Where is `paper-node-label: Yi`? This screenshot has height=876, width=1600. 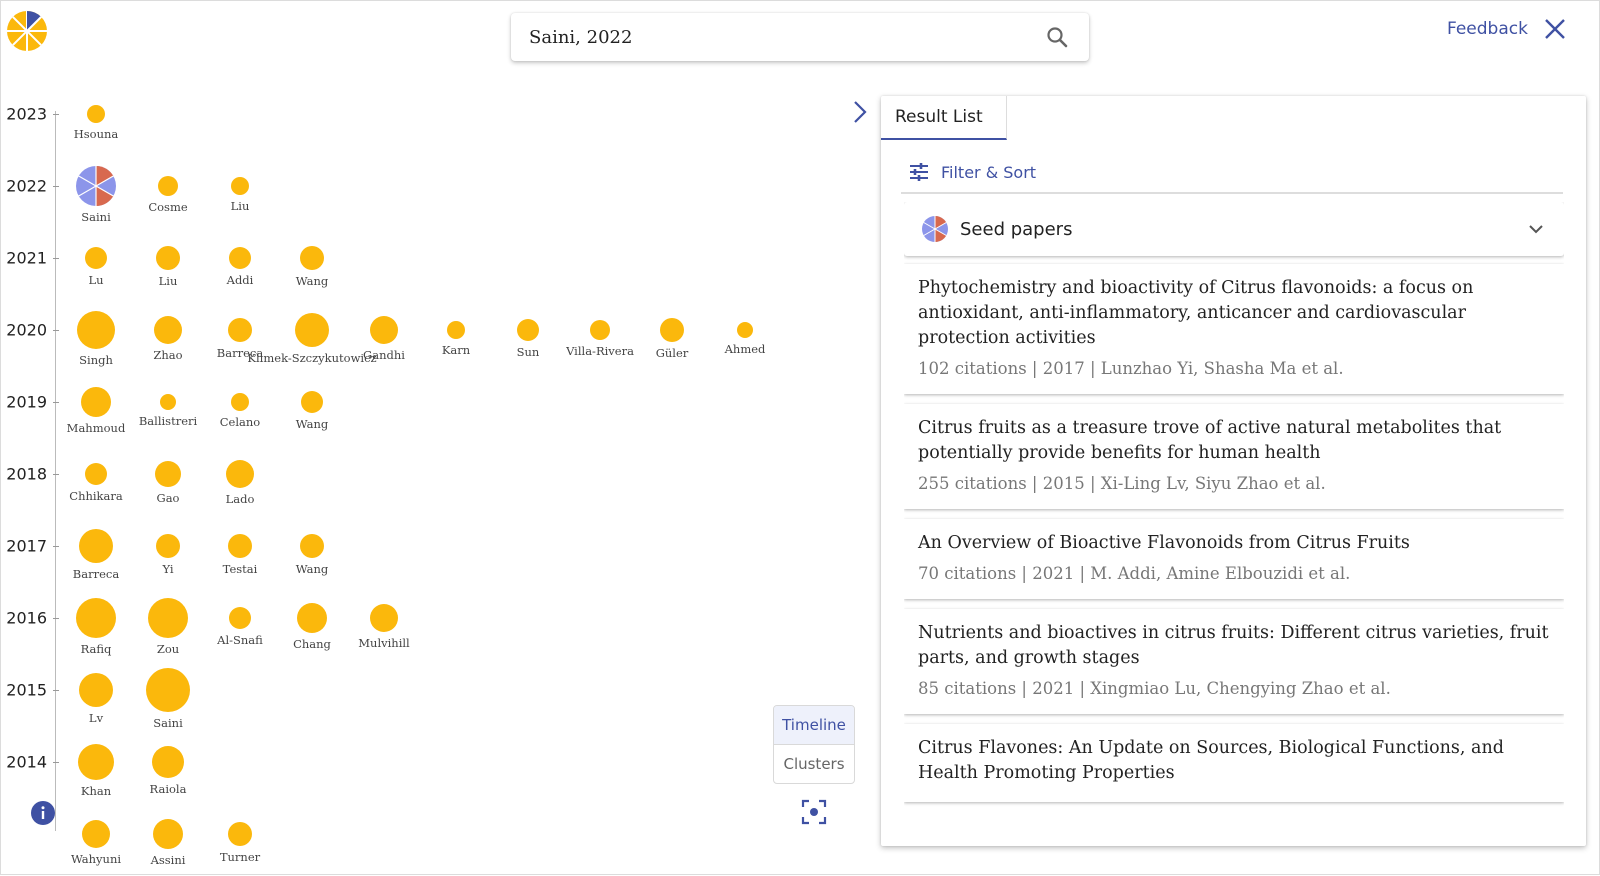 paper-node-label: Yi is located at coordinates (167, 569).